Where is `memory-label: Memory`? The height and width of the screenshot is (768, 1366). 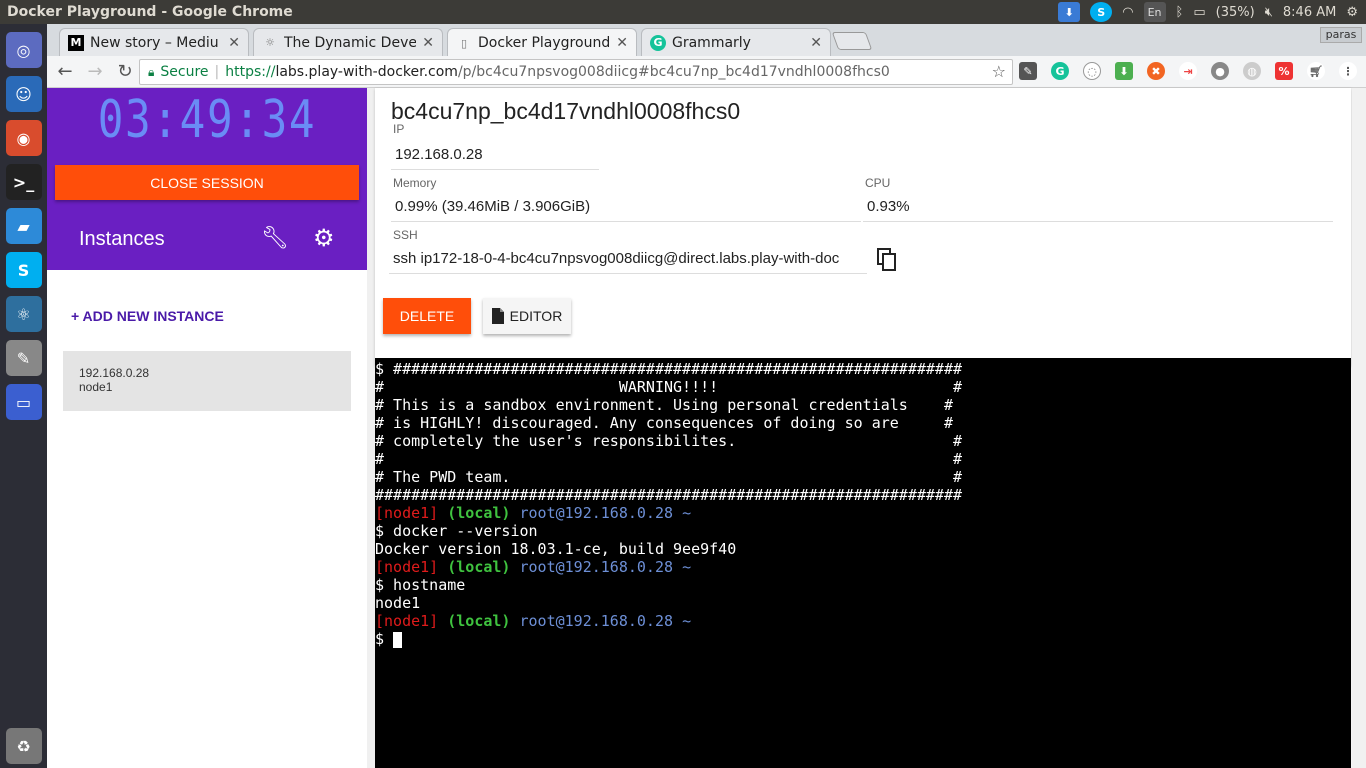 memory-label: Memory is located at coordinates (415, 183).